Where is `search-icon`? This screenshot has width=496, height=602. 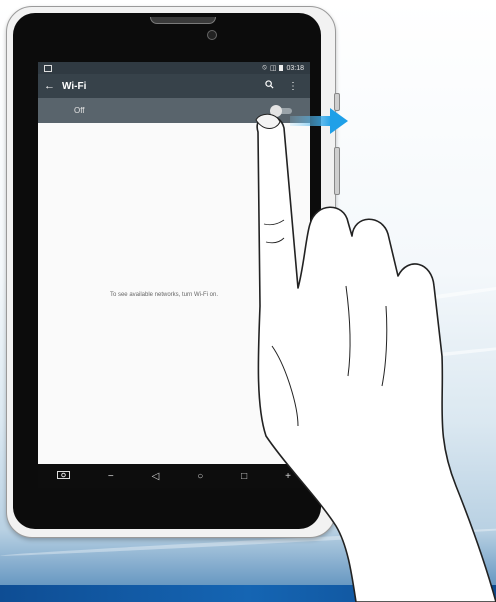
search-icon is located at coordinates (269, 86).